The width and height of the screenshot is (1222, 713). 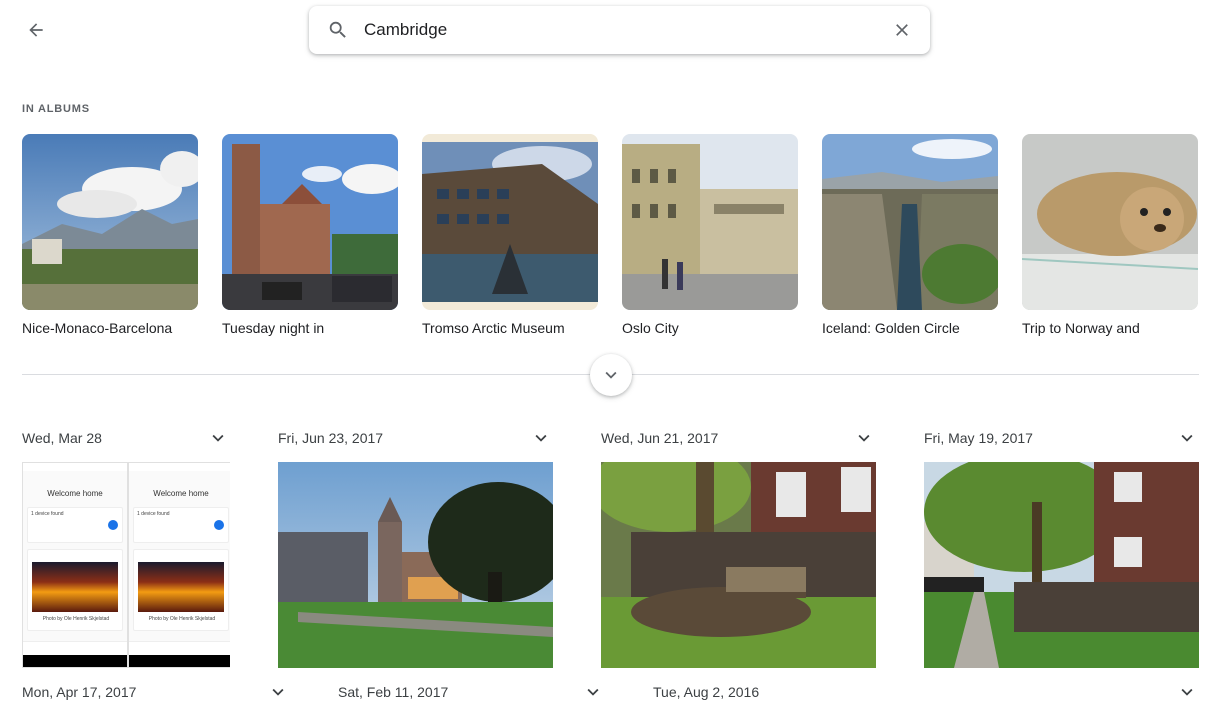 I want to click on album-card: Oslo City, so click(x=710, y=235).